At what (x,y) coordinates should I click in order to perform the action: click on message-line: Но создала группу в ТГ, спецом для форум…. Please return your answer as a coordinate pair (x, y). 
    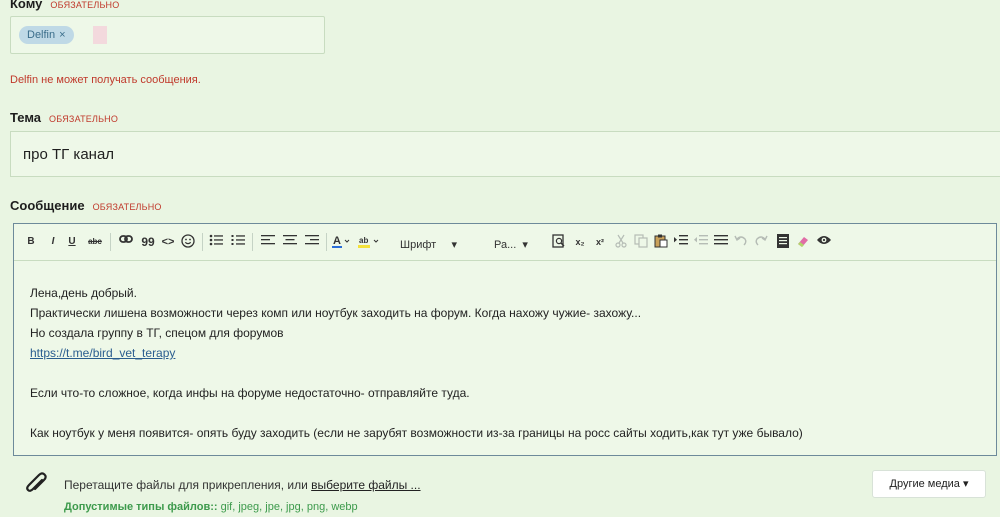
    Looking at the image, I should click on (157, 333).